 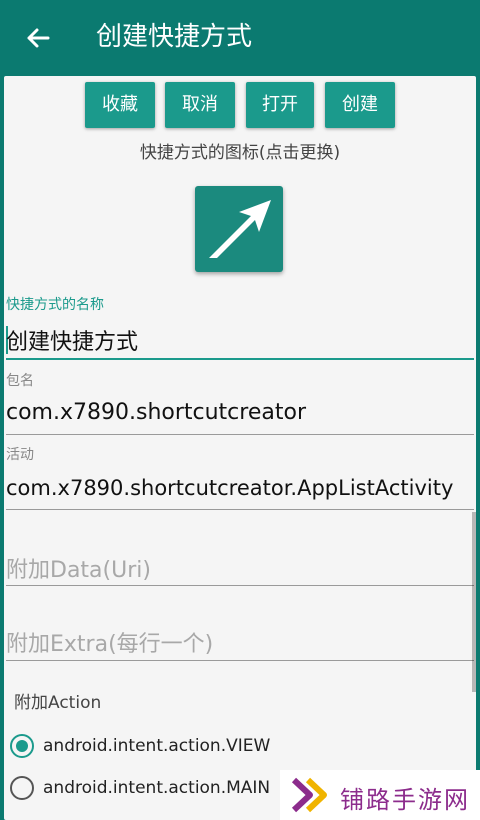 What do you see at coordinates (156, 412) in the screenshot?
I see `package-name-input: com.x7890.shortcutcreator` at bounding box center [156, 412].